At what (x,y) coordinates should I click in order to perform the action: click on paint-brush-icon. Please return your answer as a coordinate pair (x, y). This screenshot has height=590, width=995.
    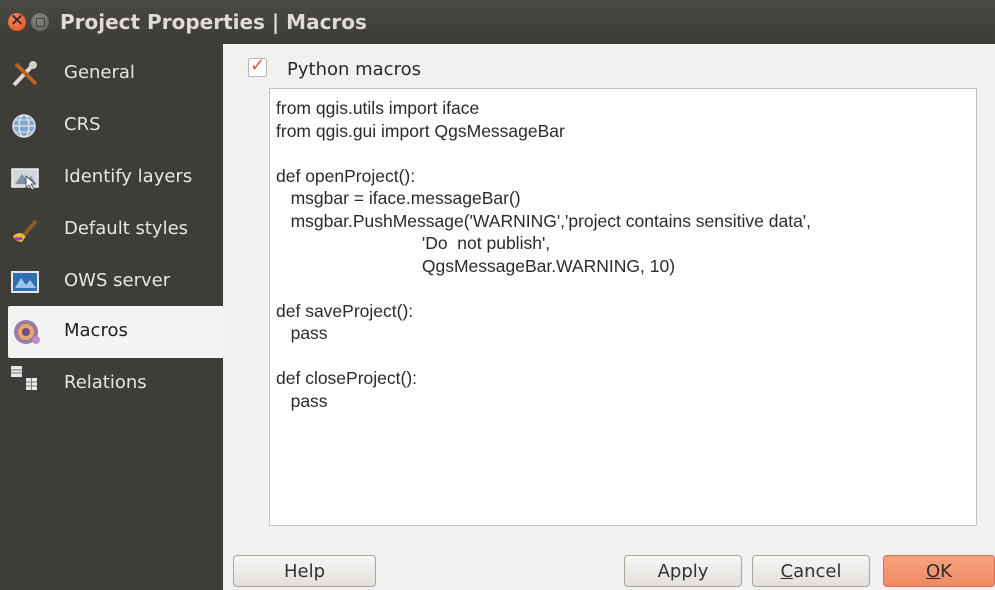
    Looking at the image, I should click on (25, 230).